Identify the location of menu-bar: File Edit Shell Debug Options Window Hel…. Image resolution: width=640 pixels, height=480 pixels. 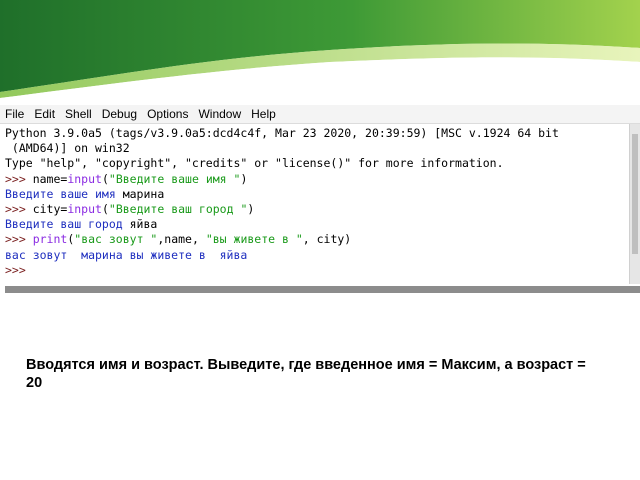
(320, 114).